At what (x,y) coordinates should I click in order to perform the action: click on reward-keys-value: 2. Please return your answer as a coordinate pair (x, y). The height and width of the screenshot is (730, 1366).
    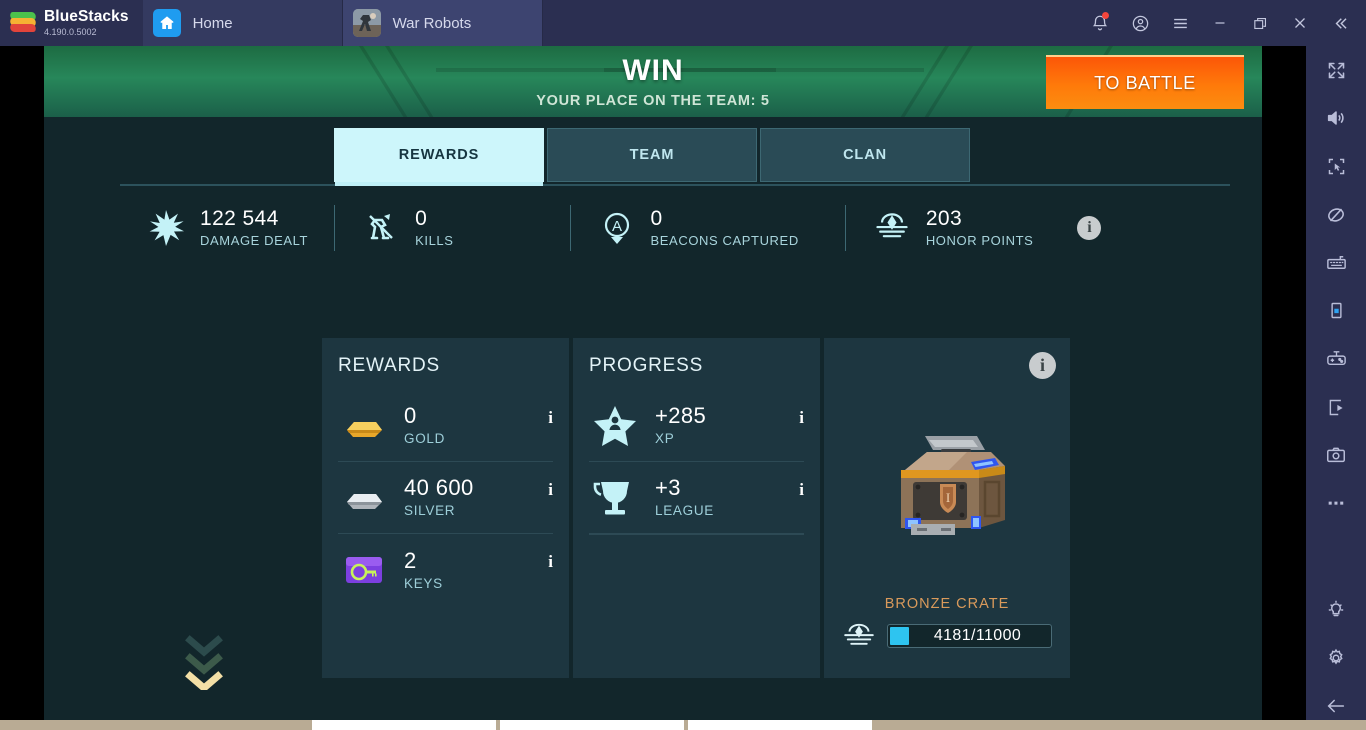
    Looking at the image, I should click on (410, 560).